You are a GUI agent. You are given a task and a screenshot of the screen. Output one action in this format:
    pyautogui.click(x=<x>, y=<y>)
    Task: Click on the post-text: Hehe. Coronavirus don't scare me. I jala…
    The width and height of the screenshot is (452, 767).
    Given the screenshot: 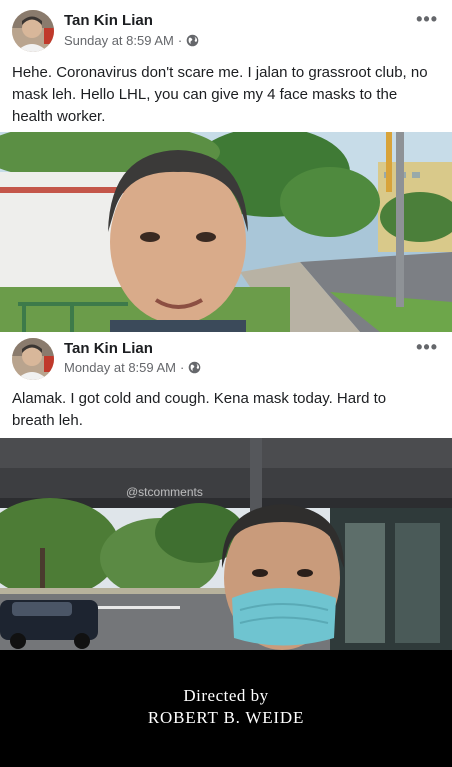 What is the action you would take?
    pyautogui.click(x=220, y=94)
    